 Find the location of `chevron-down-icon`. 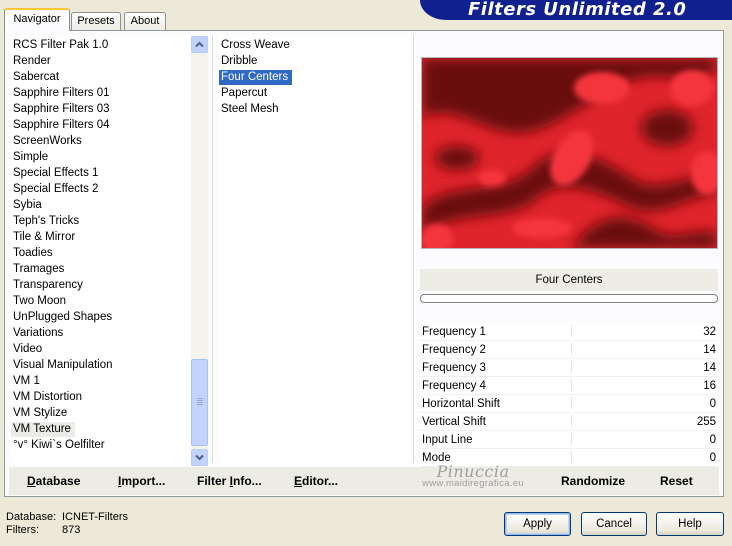

chevron-down-icon is located at coordinates (199, 457).